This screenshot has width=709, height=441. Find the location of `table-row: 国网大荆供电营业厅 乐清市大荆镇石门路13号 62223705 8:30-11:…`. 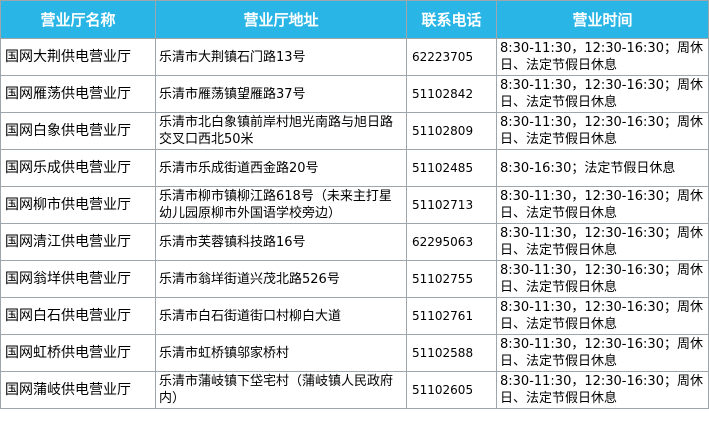

table-row: 国网大荆供电营业厅 乐清市大荆镇石门路13号 62223705 8:30-11:… is located at coordinates (354, 57).